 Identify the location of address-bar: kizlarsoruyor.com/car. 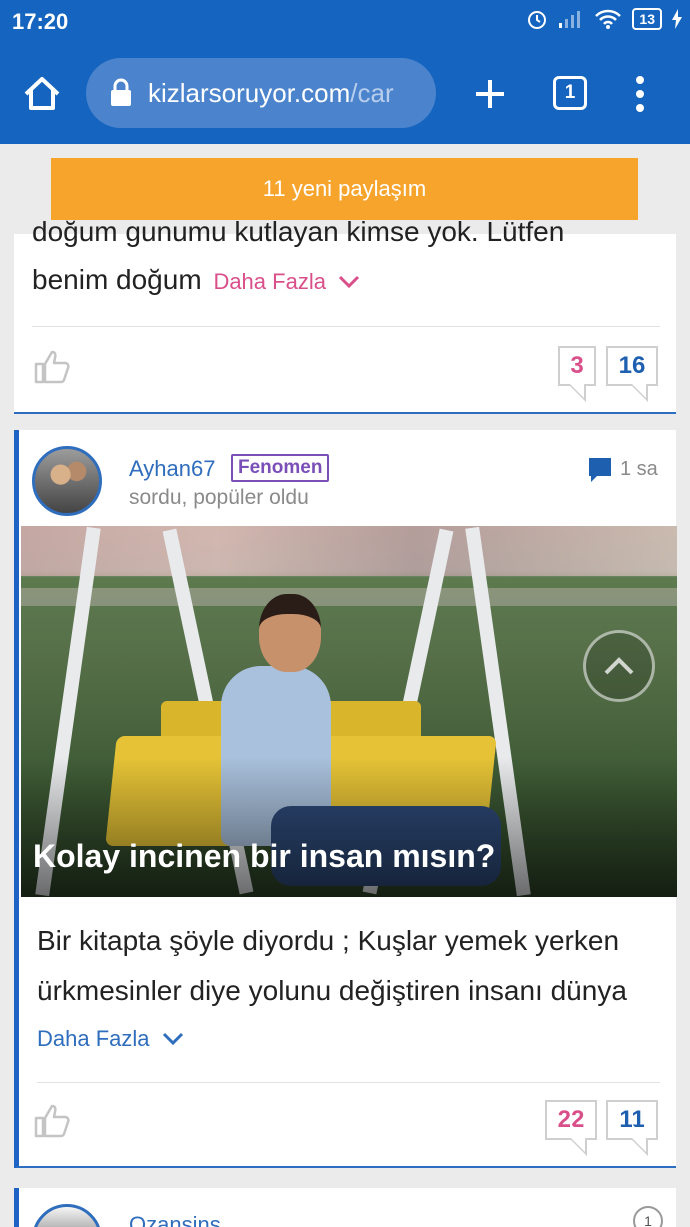
(261, 93).